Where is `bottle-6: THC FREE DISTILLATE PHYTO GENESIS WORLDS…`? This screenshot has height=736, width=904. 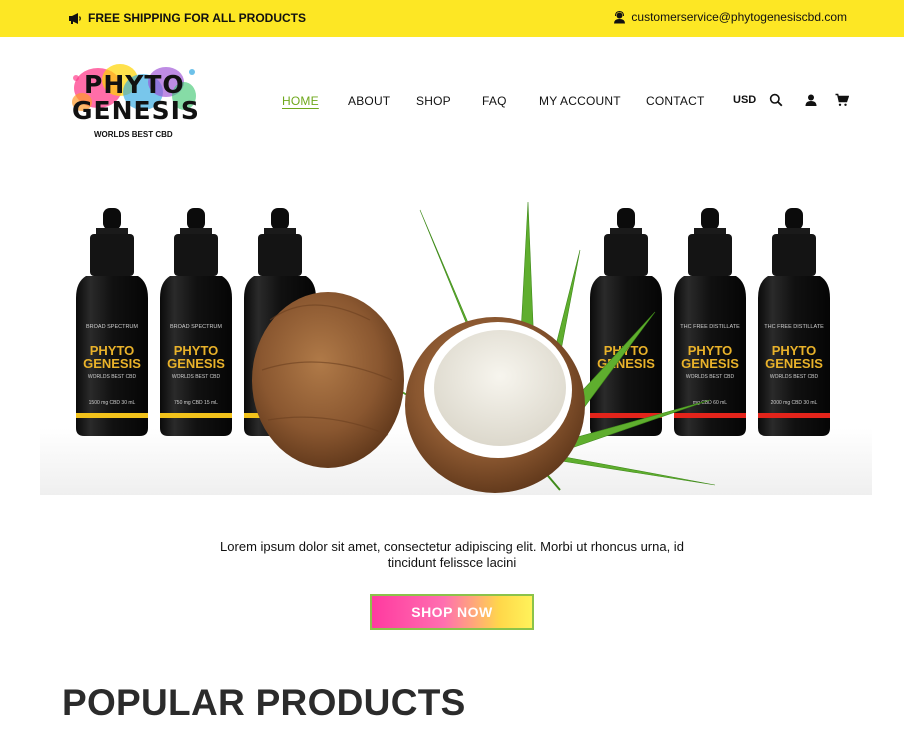 bottle-6: THC FREE DISTILLATE PHYTO GENESIS WORLDS… is located at coordinates (794, 322).